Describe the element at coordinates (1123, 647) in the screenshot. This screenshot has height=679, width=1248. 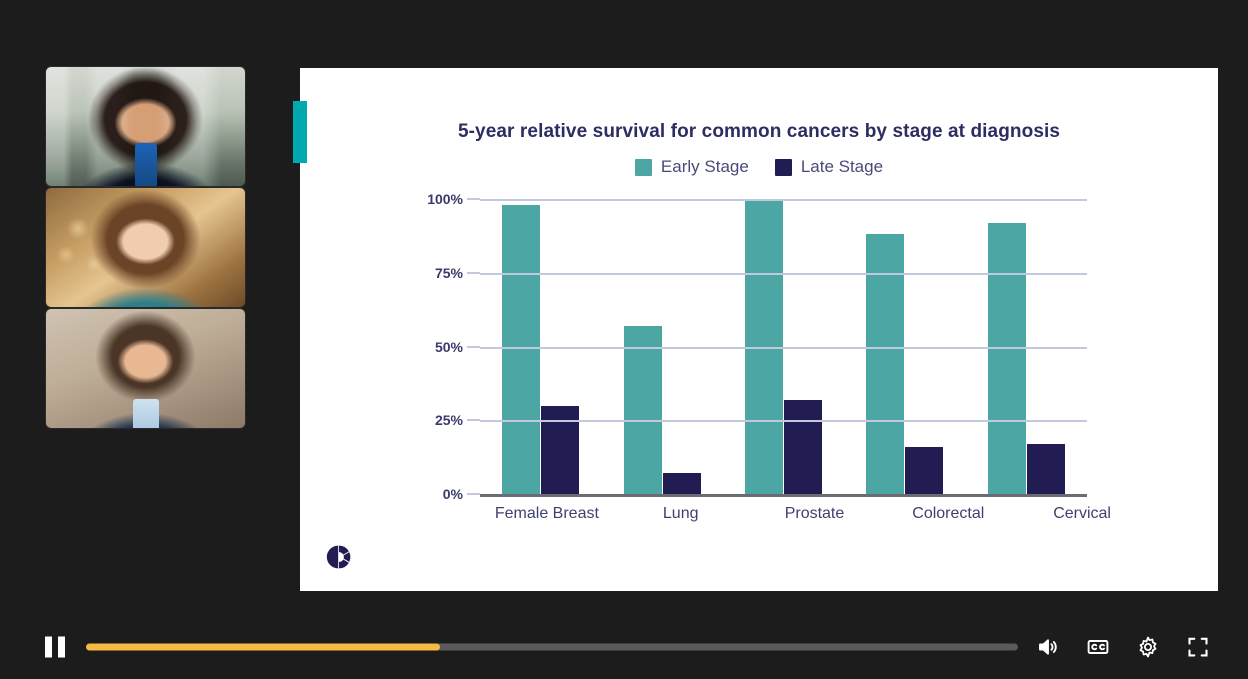
I see `player-right-controls` at that location.